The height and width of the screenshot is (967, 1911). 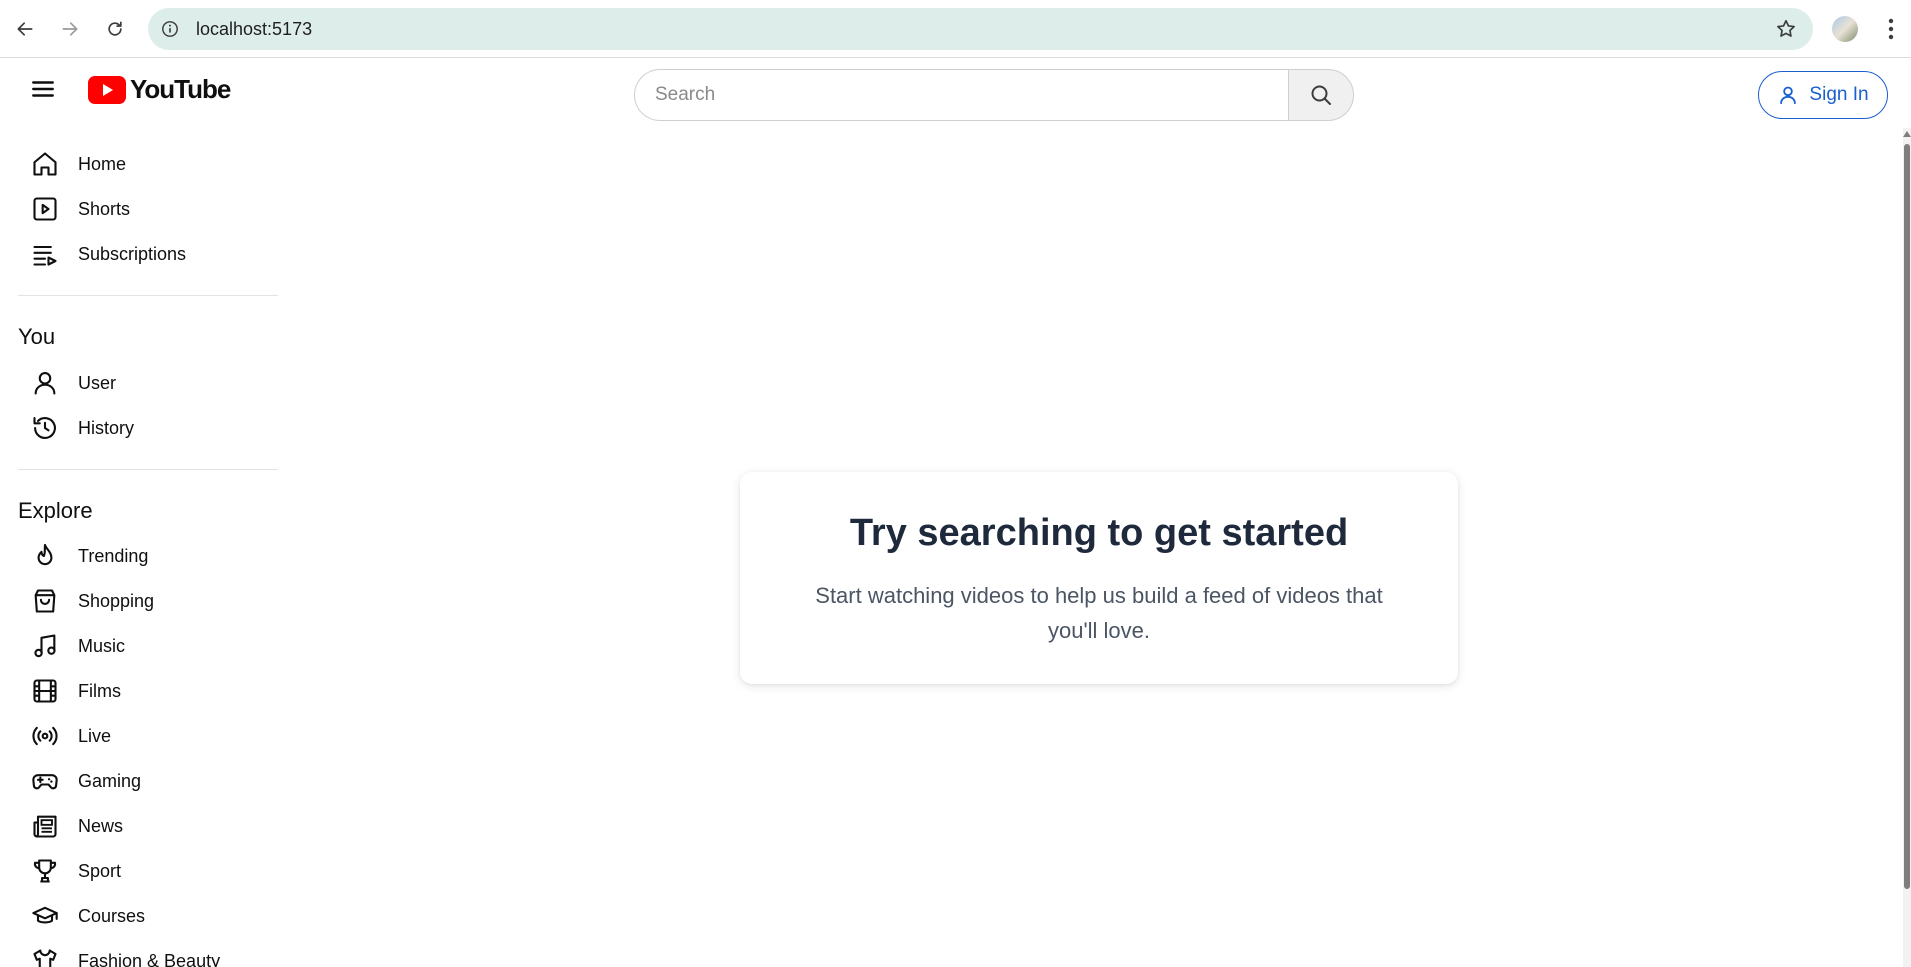 I want to click on site-info-icon, so click(x=170, y=29).